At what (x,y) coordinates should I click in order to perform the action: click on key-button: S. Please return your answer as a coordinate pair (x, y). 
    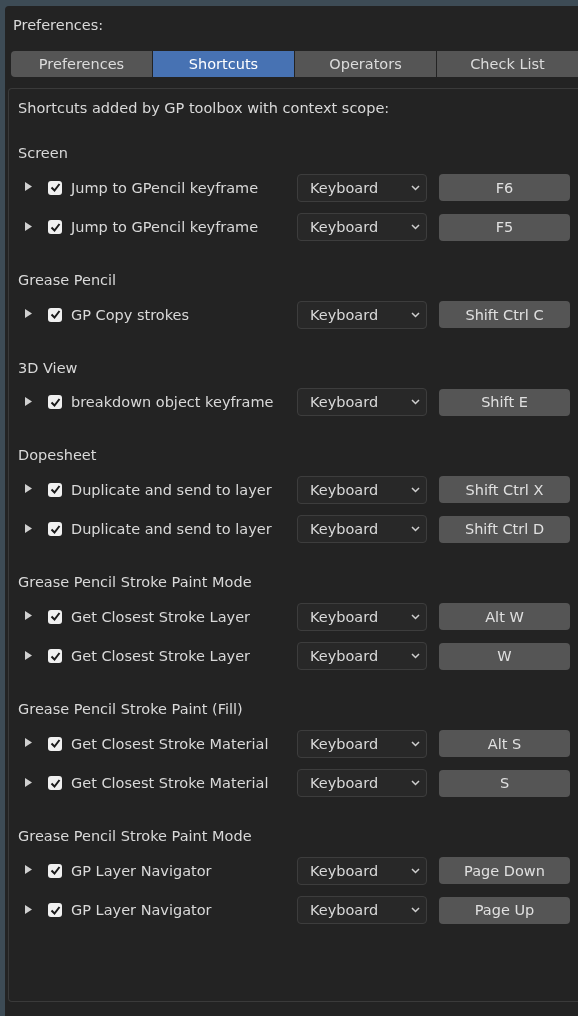
    Looking at the image, I should click on (504, 783).